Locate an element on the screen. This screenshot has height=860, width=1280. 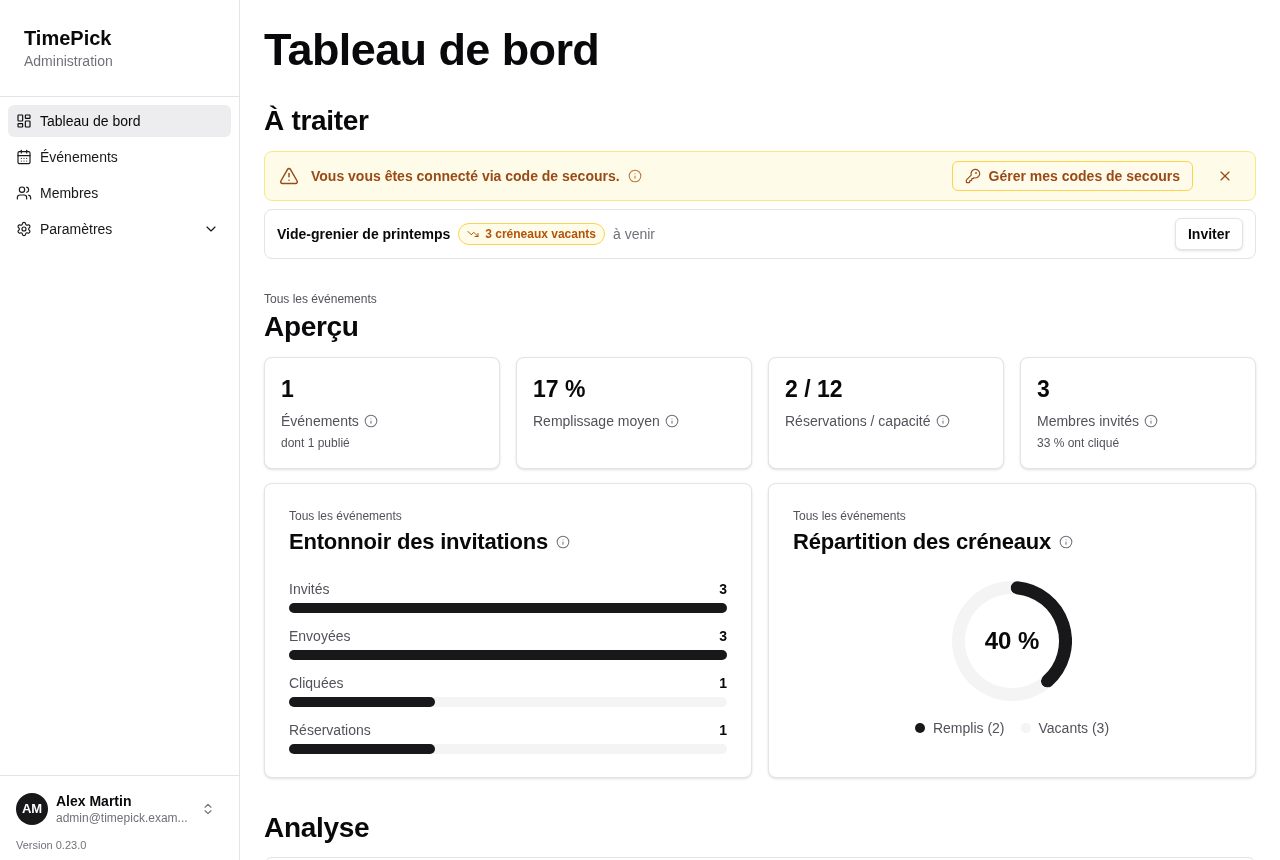
stat-value: 1 is located at coordinates (287, 389).